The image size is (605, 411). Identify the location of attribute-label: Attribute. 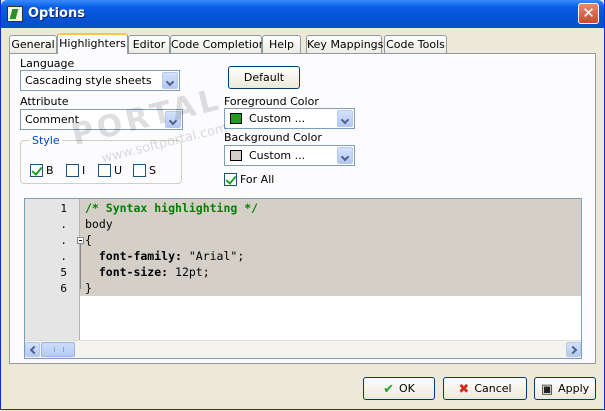
(44, 101).